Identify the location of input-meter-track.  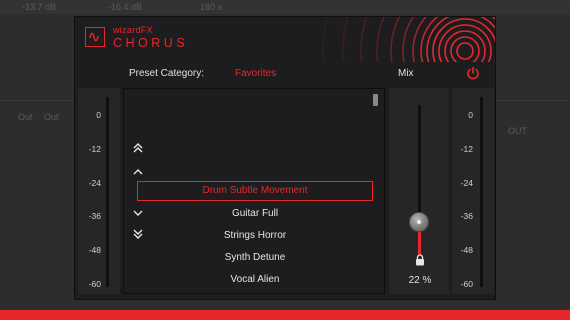
(107, 192).